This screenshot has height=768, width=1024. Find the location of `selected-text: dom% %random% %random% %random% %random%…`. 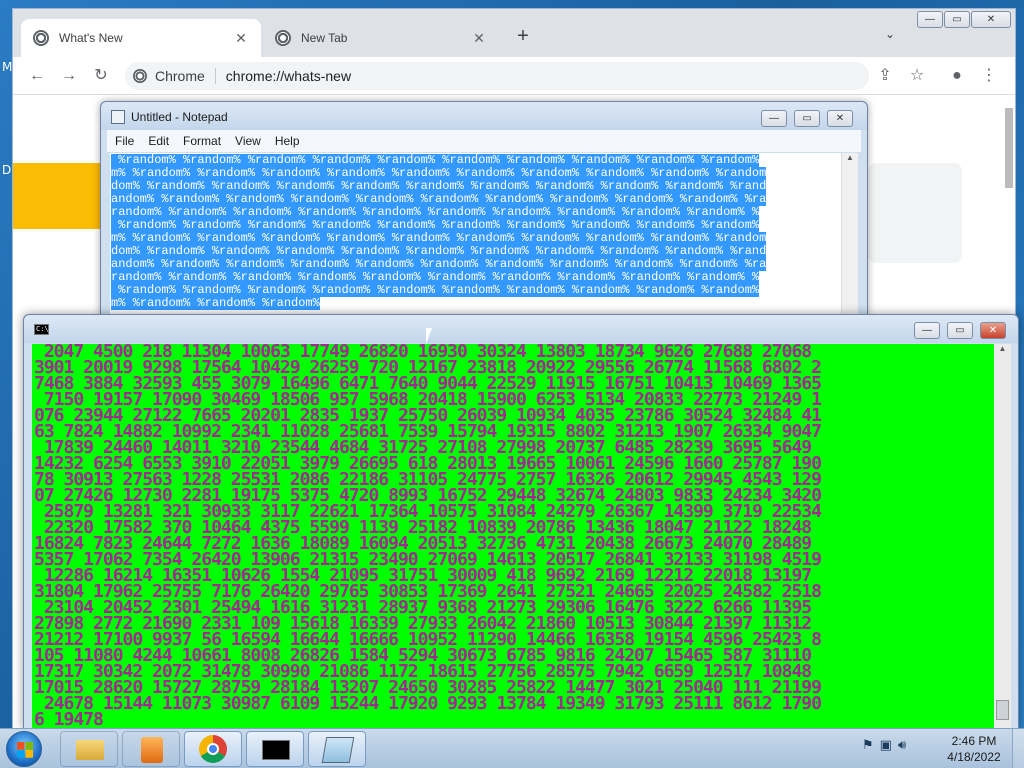

selected-text: dom% %random% %random% %random% %random%… is located at coordinates (439, 251).